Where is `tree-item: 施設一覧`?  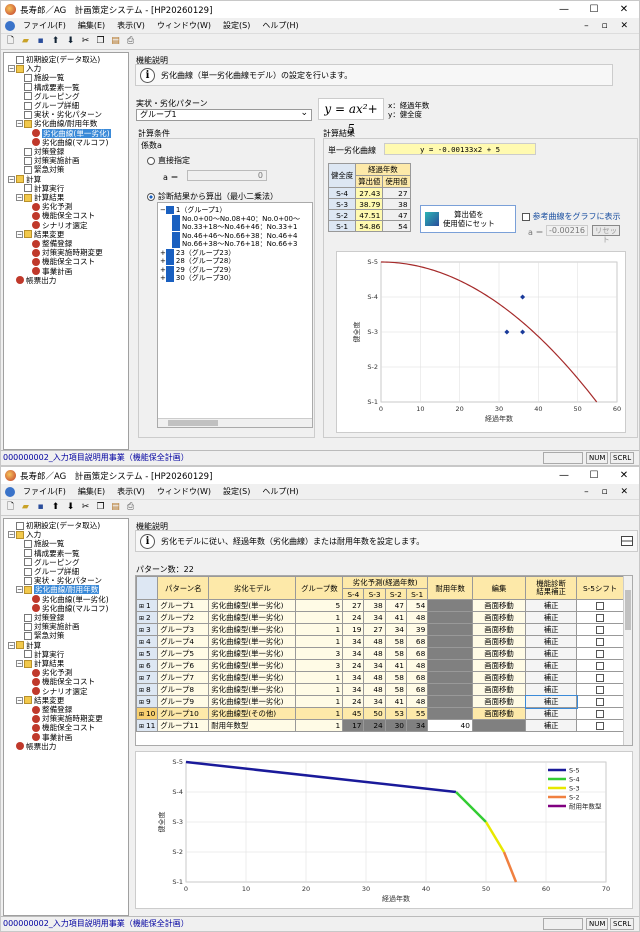
tree-item: 施設一覧 is located at coordinates (44, 77).